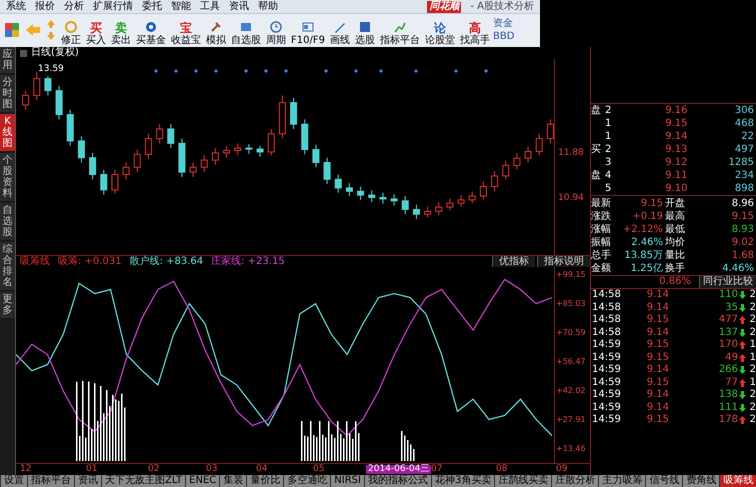  Describe the element at coordinates (71, 30) in the screenshot. I see `toolbar-button: 修正` at that location.